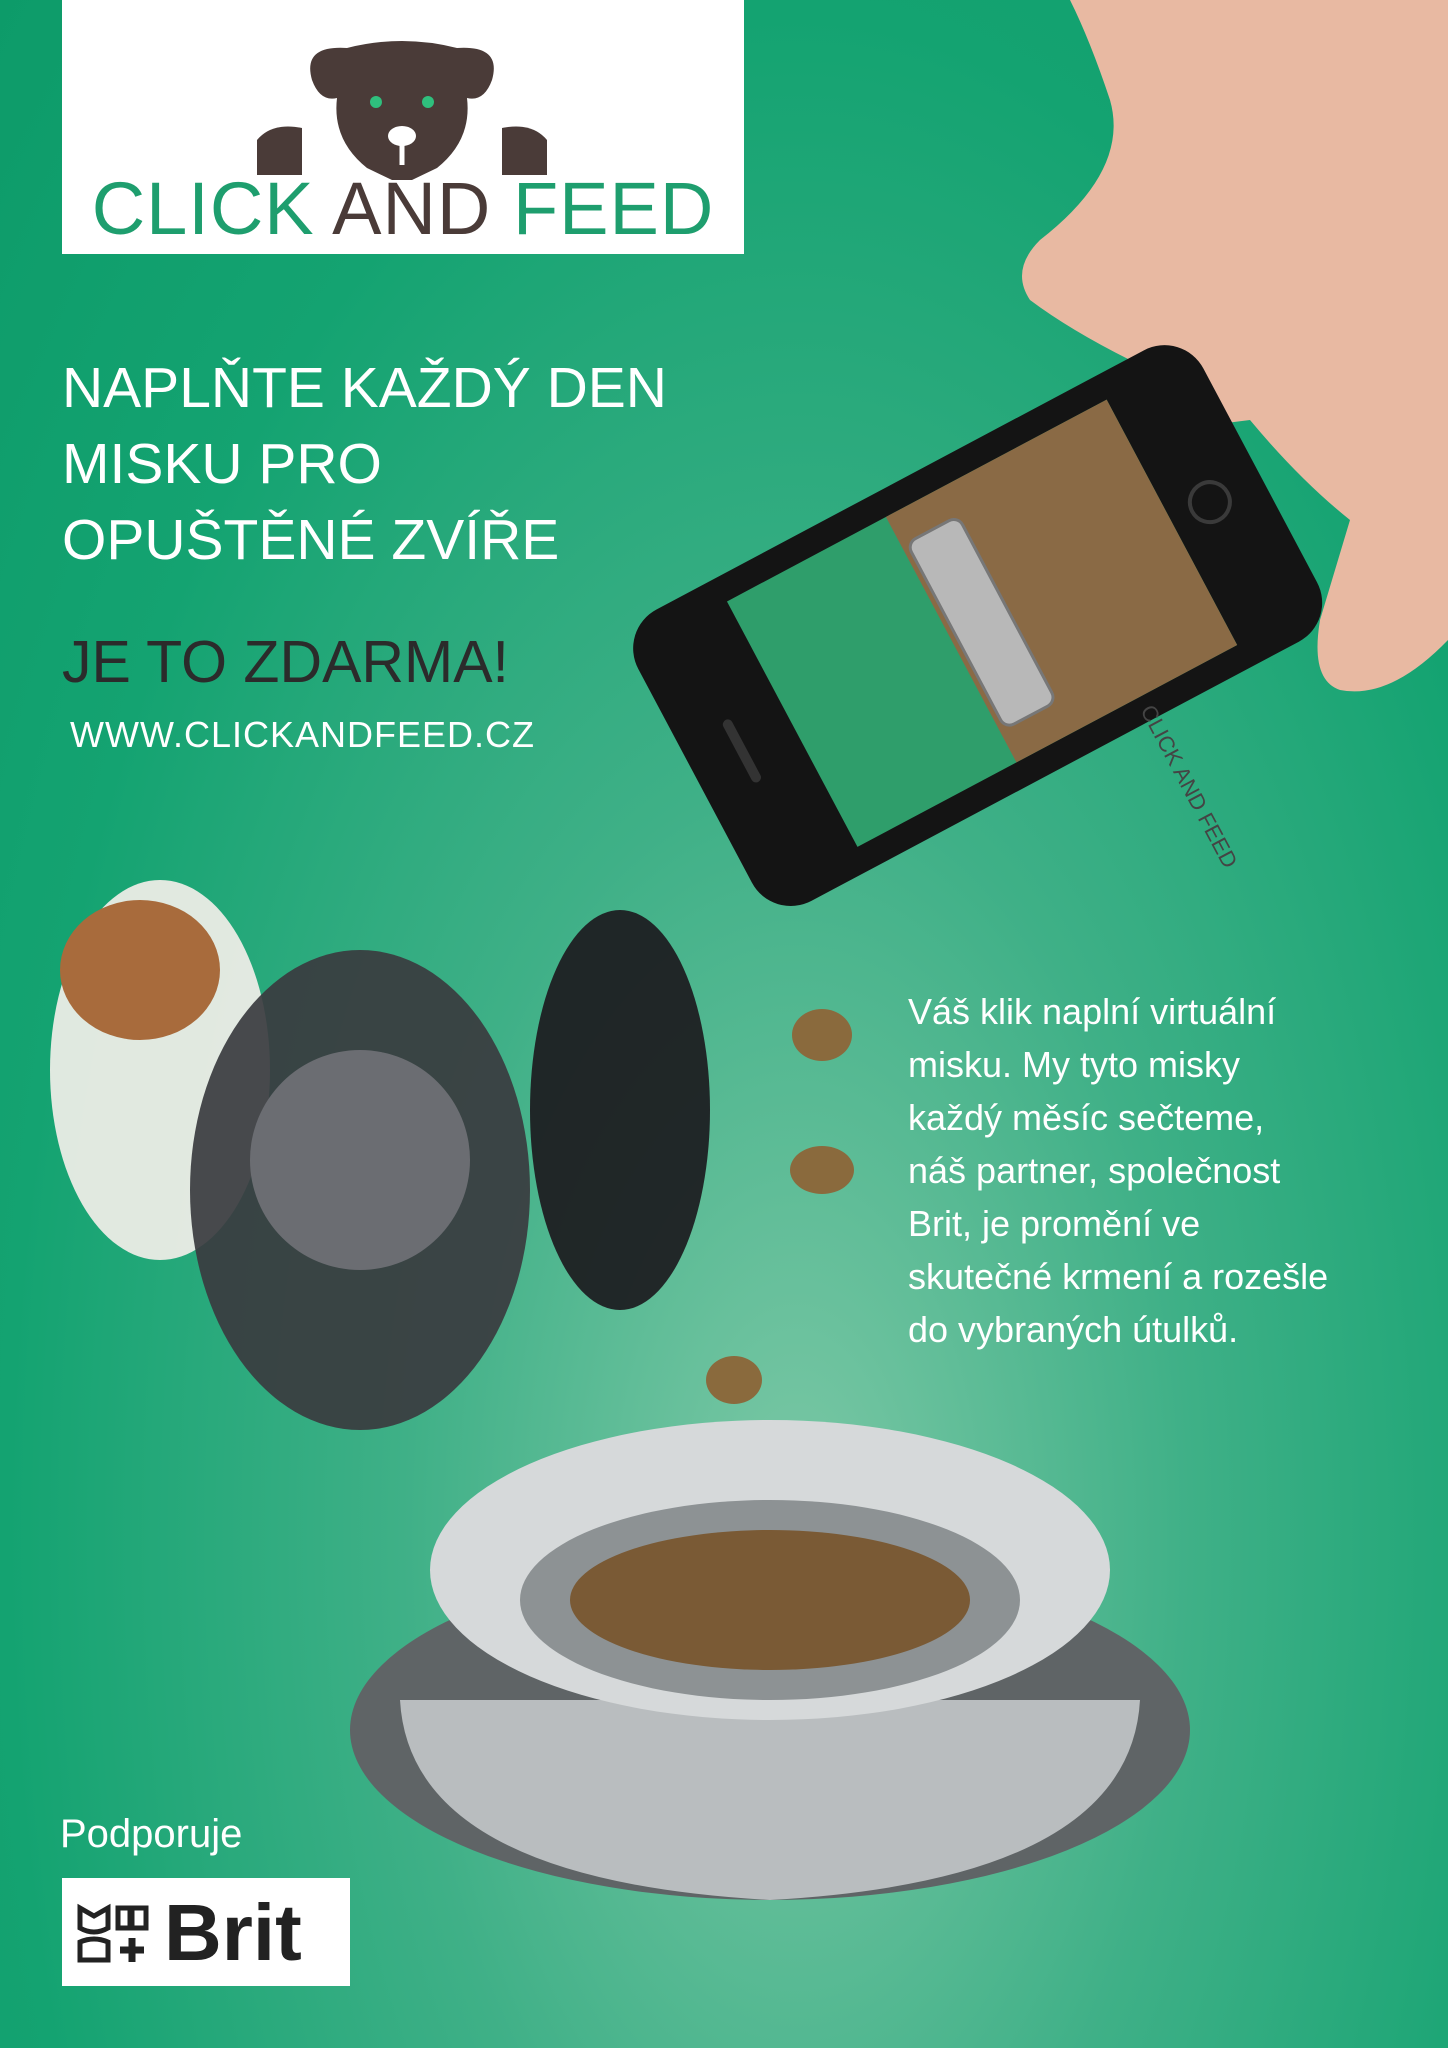  I want to click on logo-word-and: AND, so click(412, 208).